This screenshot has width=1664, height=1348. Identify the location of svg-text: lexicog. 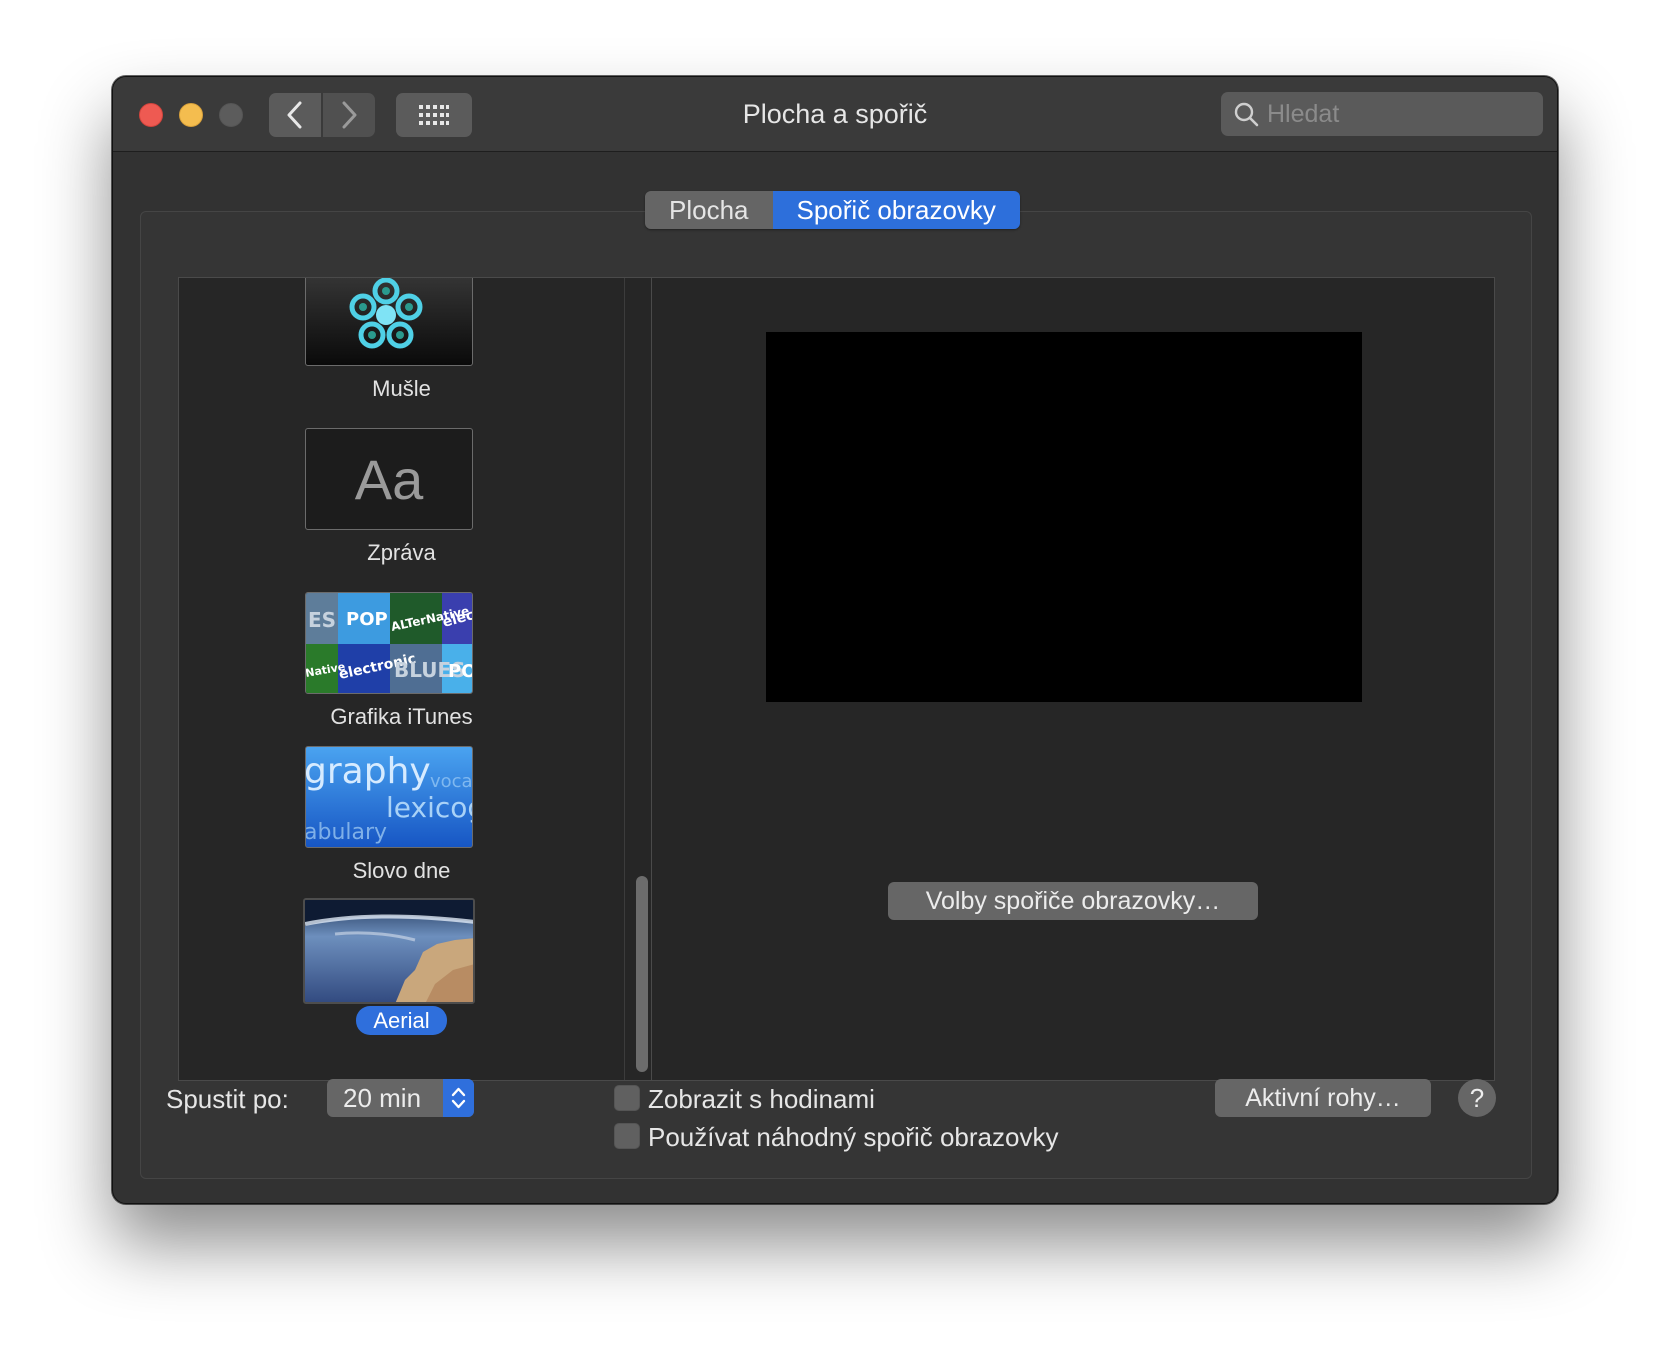
(429, 807).